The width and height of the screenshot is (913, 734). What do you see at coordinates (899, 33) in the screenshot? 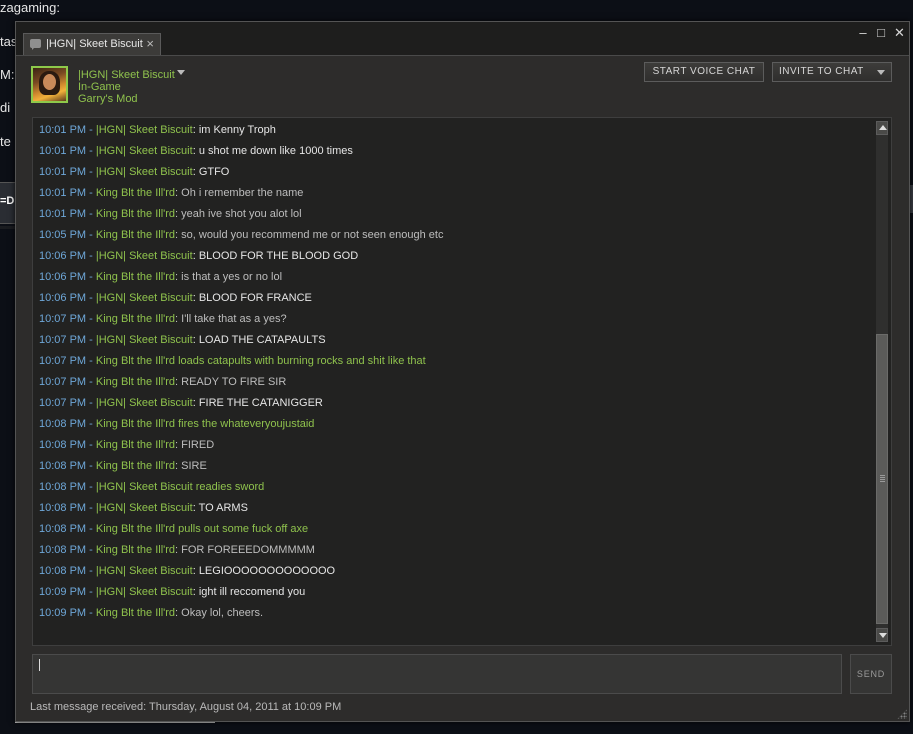
I see `close-window-icon: ✕` at bounding box center [899, 33].